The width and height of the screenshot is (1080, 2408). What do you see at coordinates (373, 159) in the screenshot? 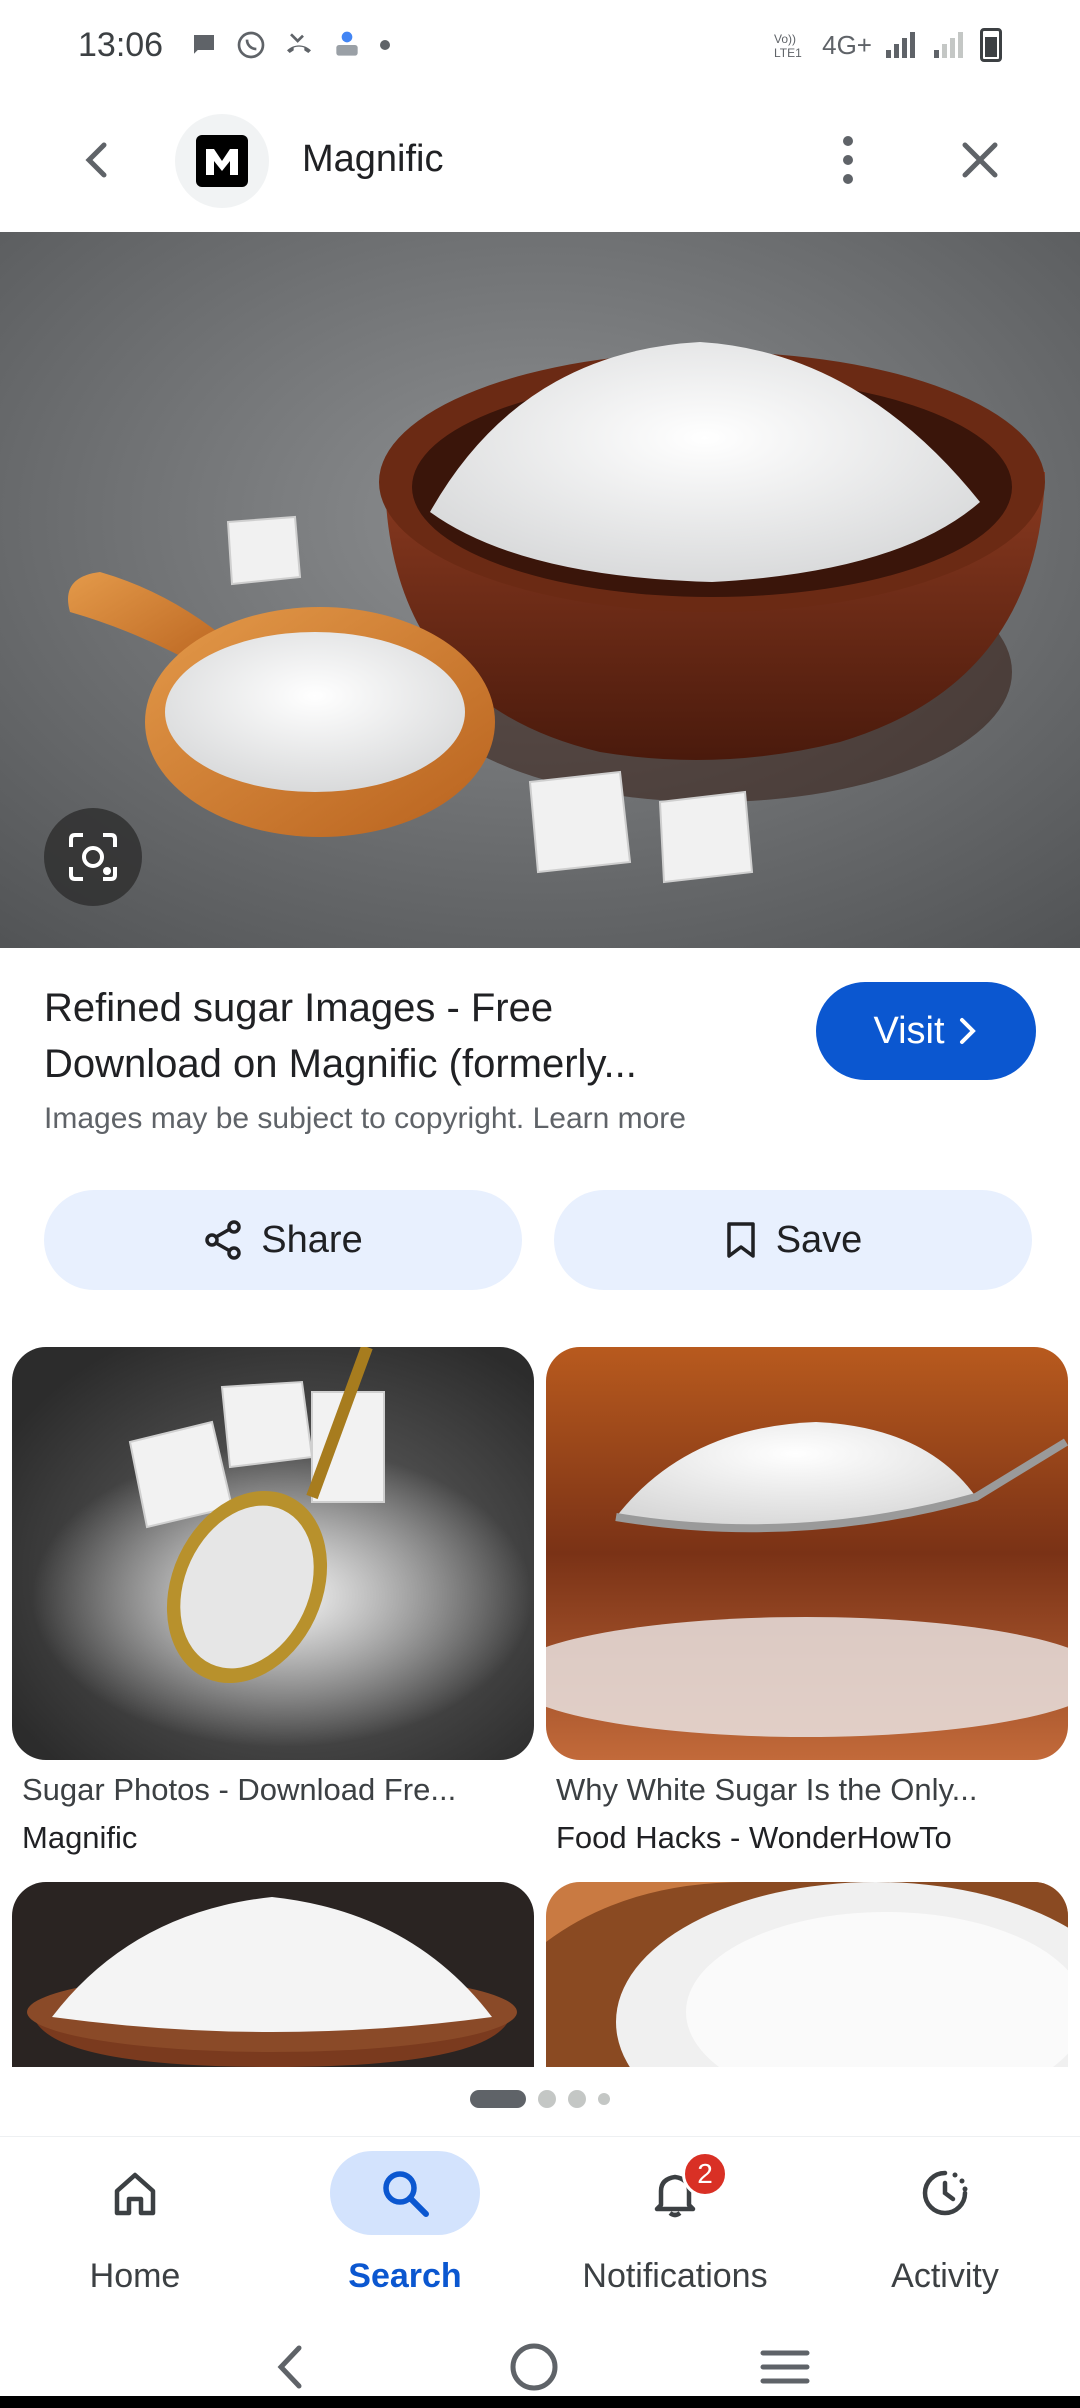
I see `site-title: Magnific` at bounding box center [373, 159].